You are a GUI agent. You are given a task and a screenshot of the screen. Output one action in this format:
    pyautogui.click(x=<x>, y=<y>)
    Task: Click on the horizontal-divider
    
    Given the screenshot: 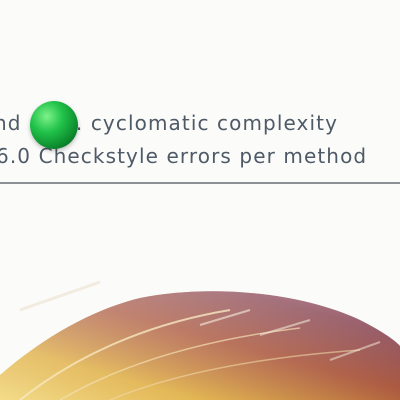 What is the action you would take?
    pyautogui.click(x=200, y=183)
    